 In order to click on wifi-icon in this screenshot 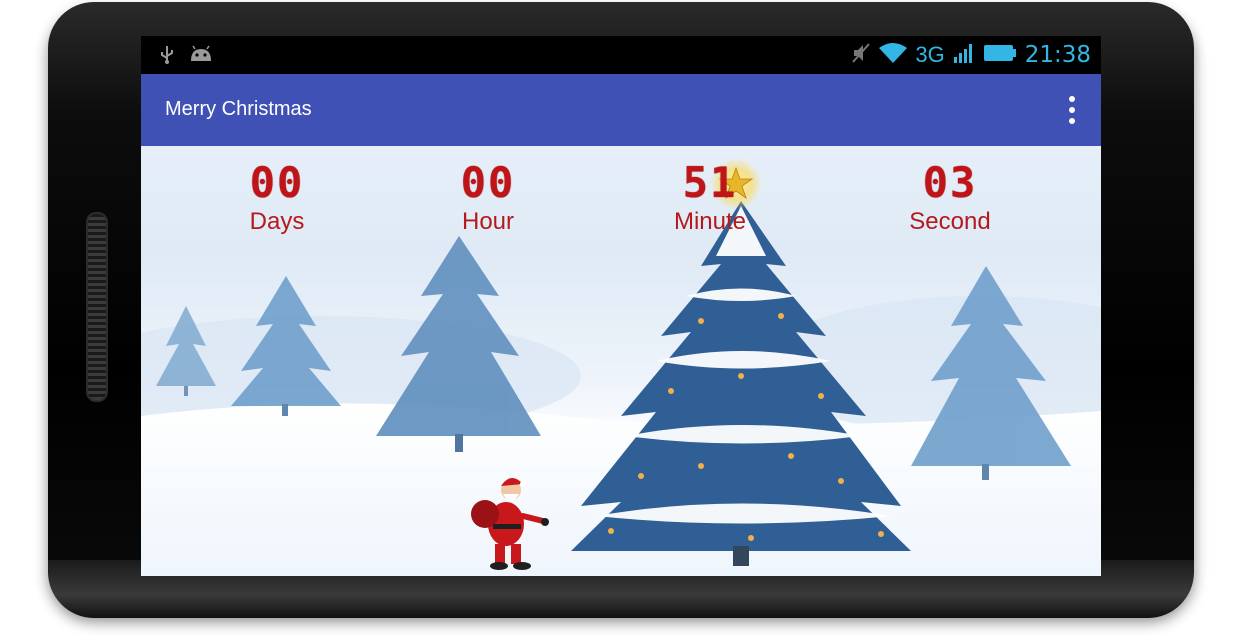, I will do `click(893, 55)`.